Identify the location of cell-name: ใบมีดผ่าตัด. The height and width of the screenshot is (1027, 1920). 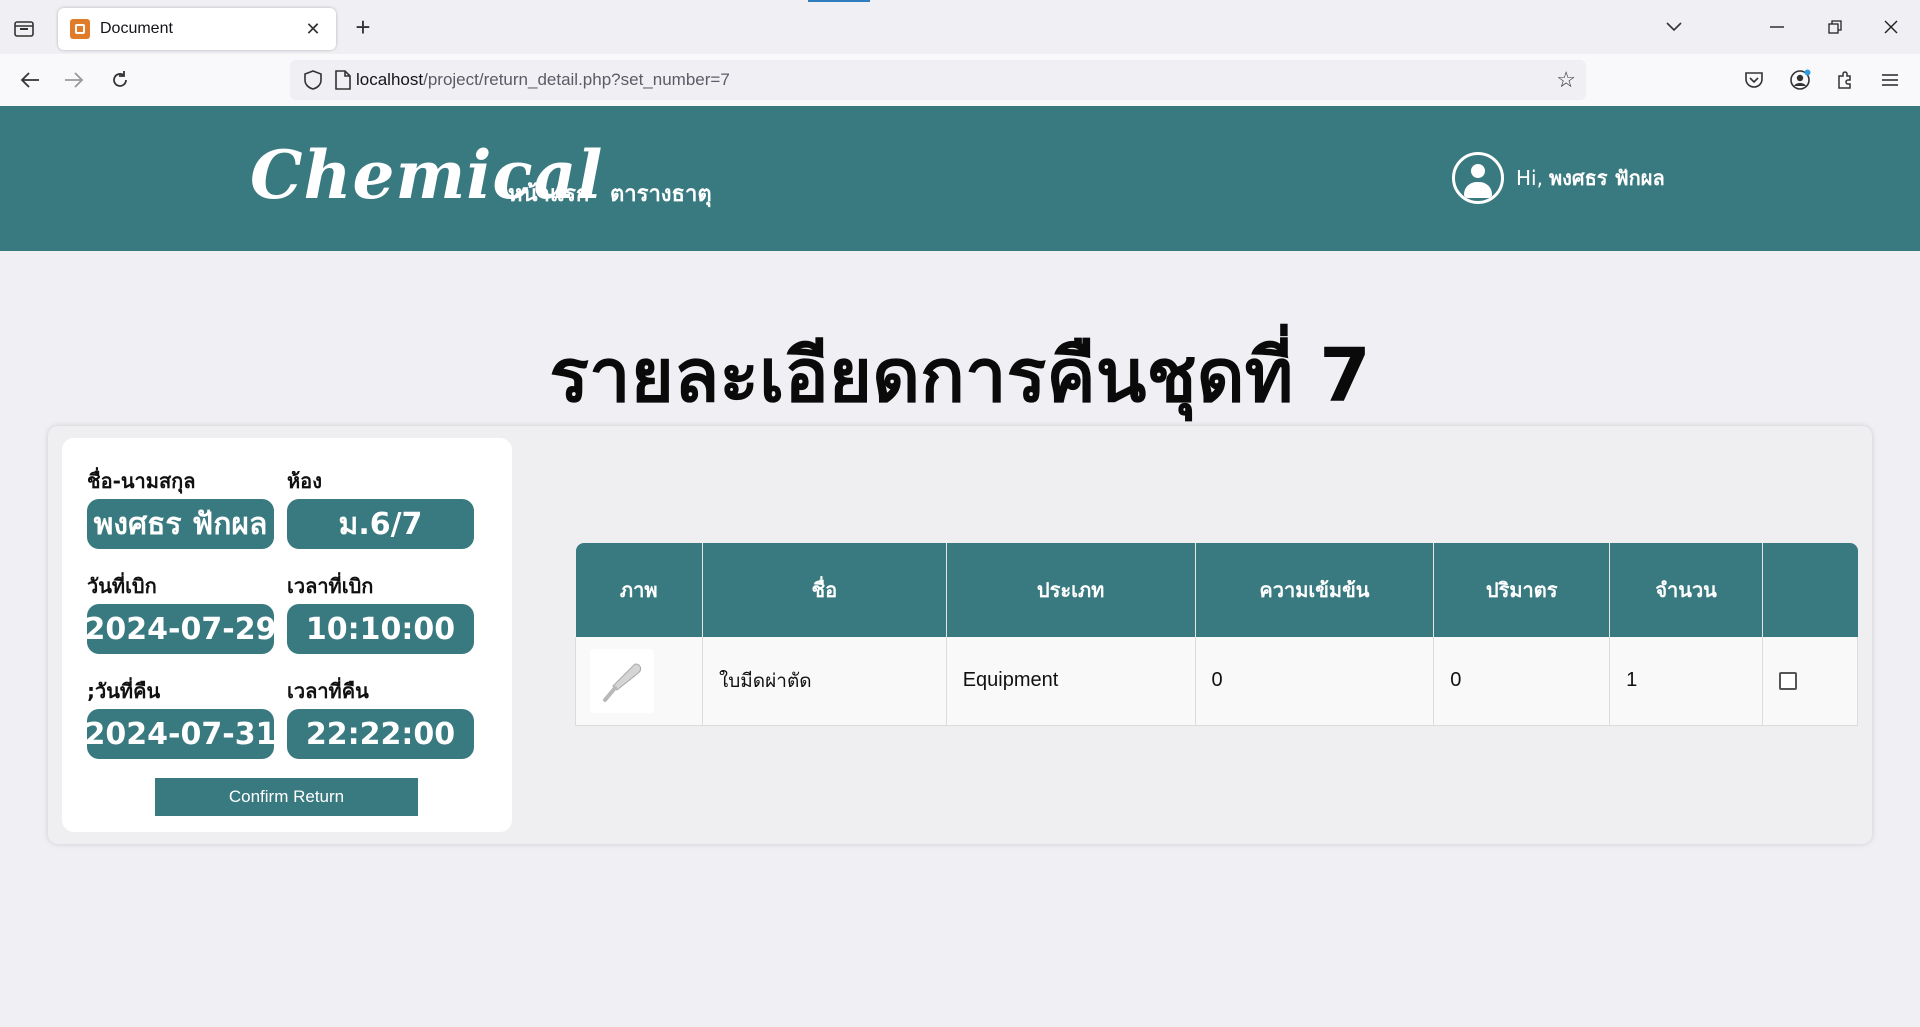
(824, 681).